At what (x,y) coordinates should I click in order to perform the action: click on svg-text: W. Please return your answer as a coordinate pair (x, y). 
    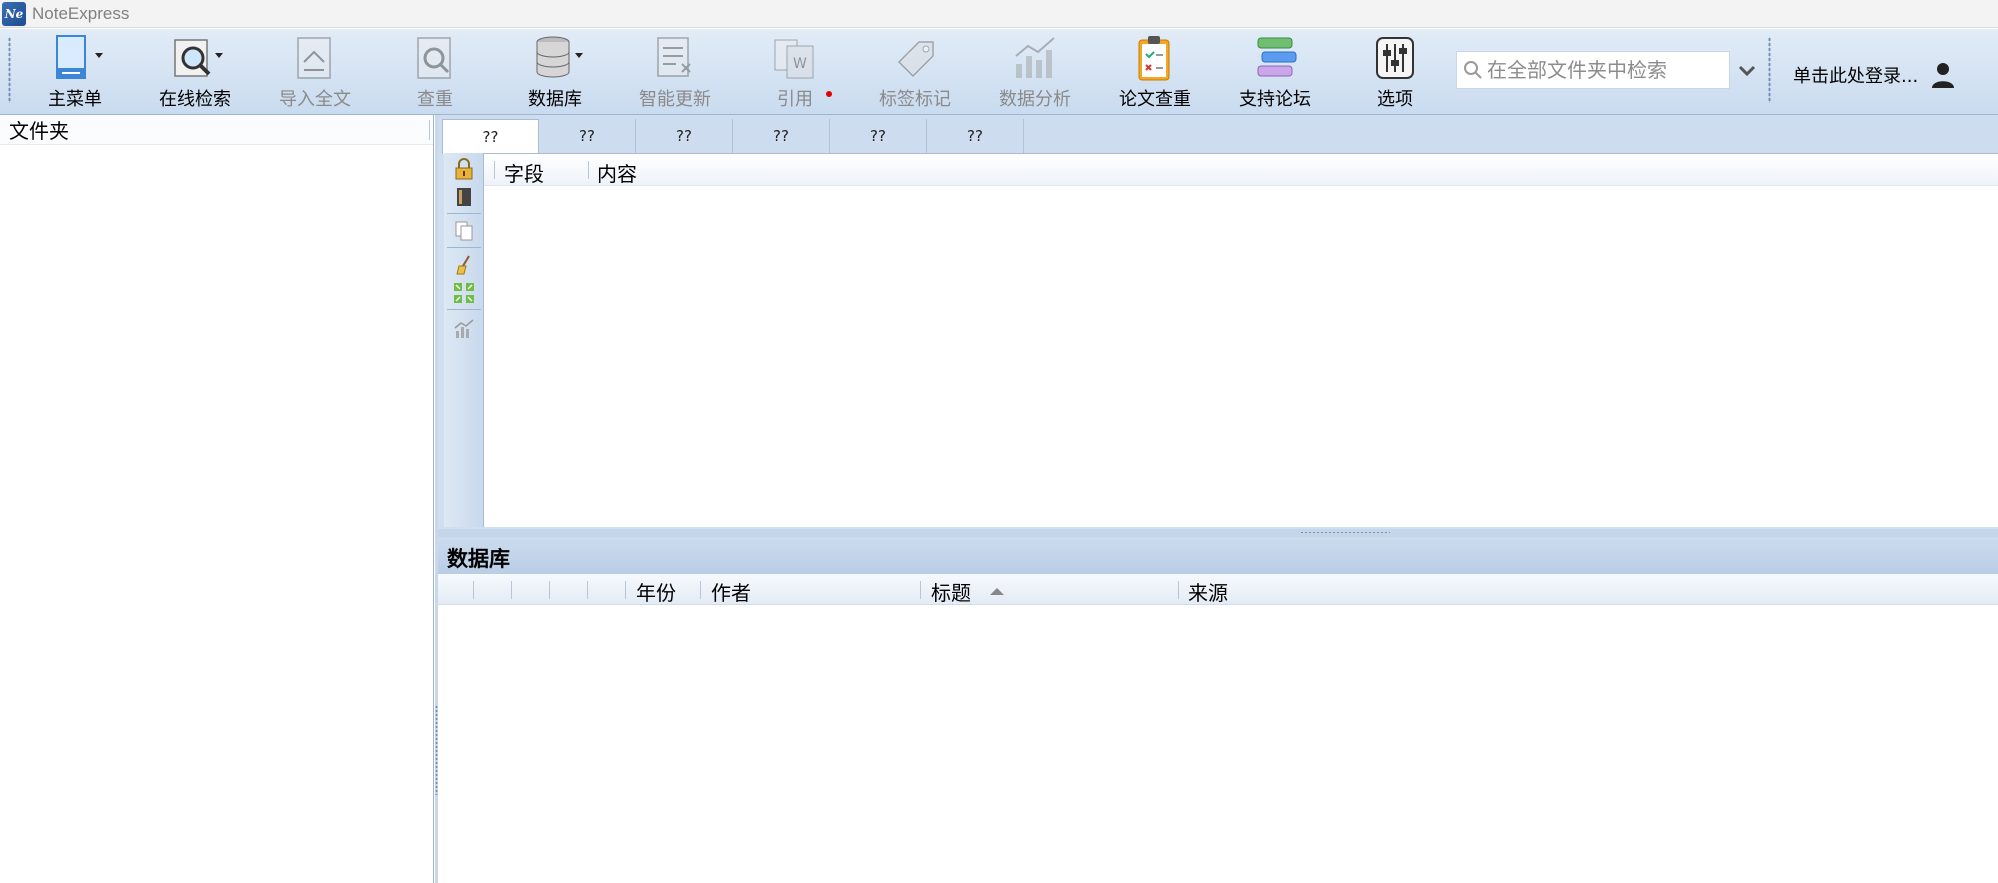
    Looking at the image, I should click on (800, 64).